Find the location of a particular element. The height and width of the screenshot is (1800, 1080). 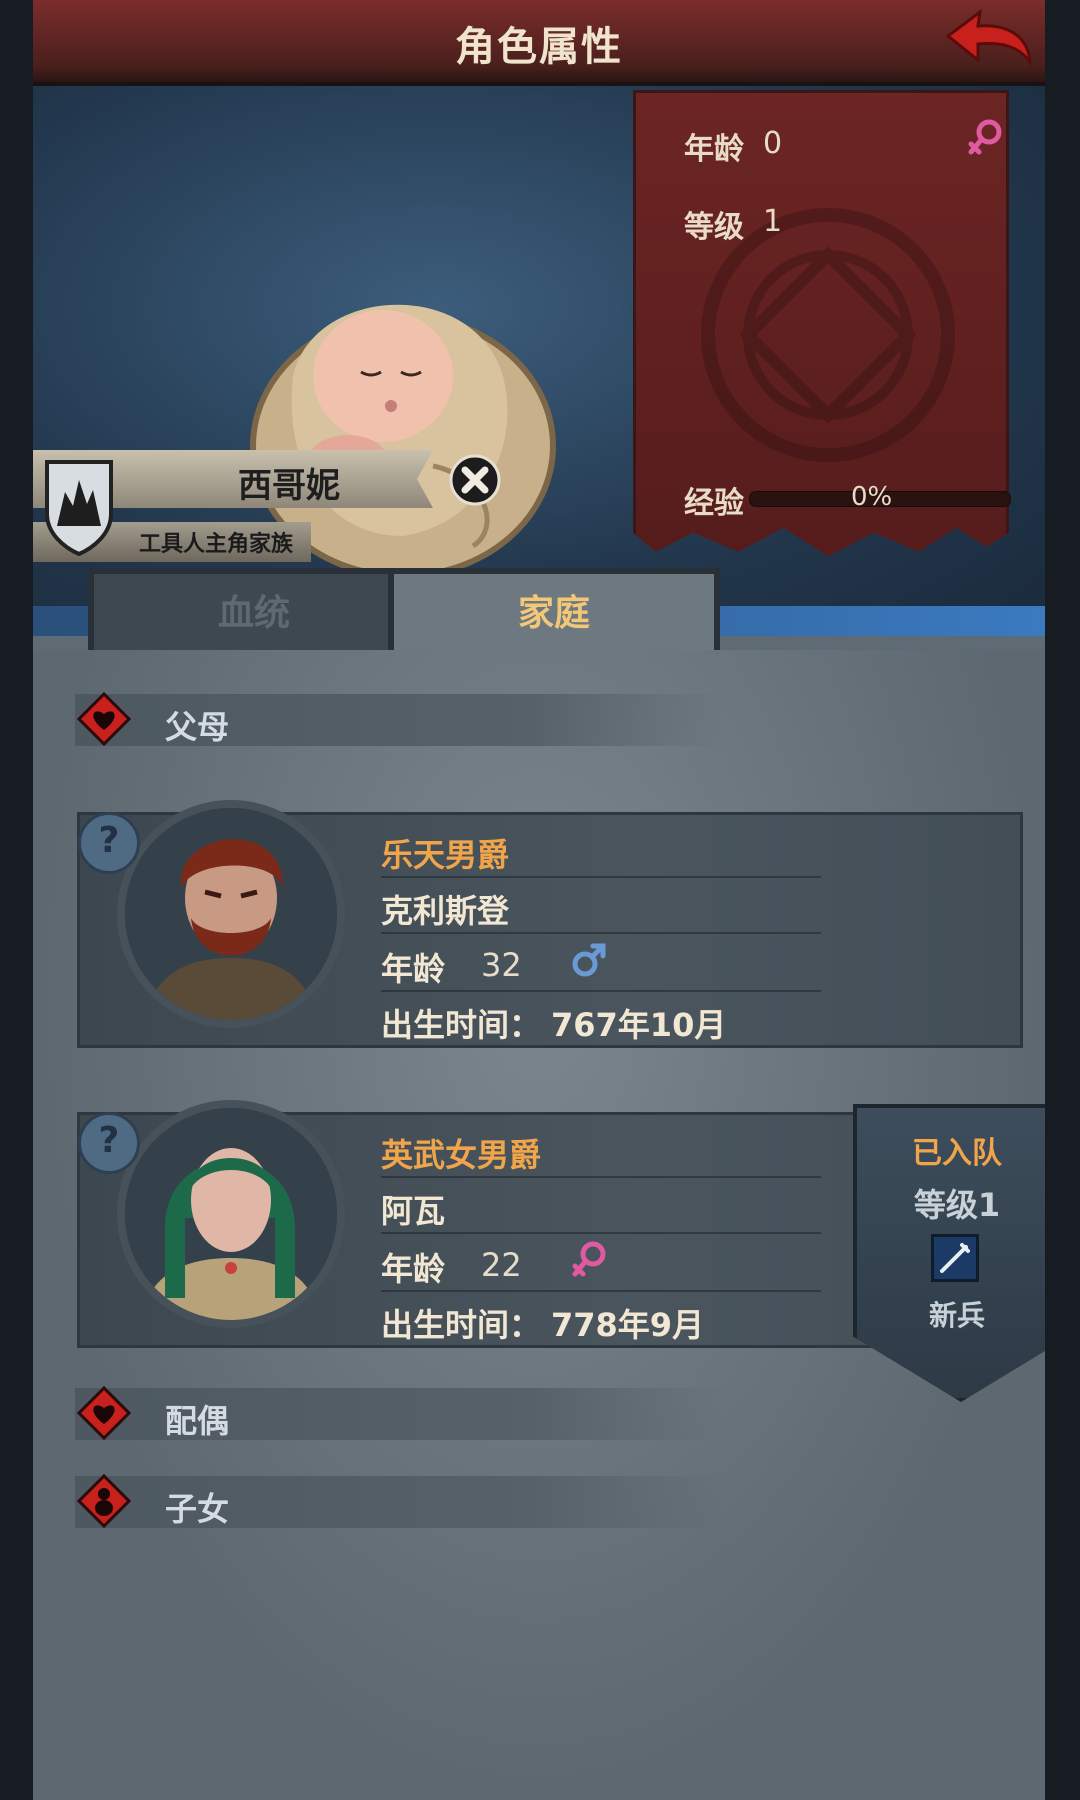

left-frame is located at coordinates (16, 900).